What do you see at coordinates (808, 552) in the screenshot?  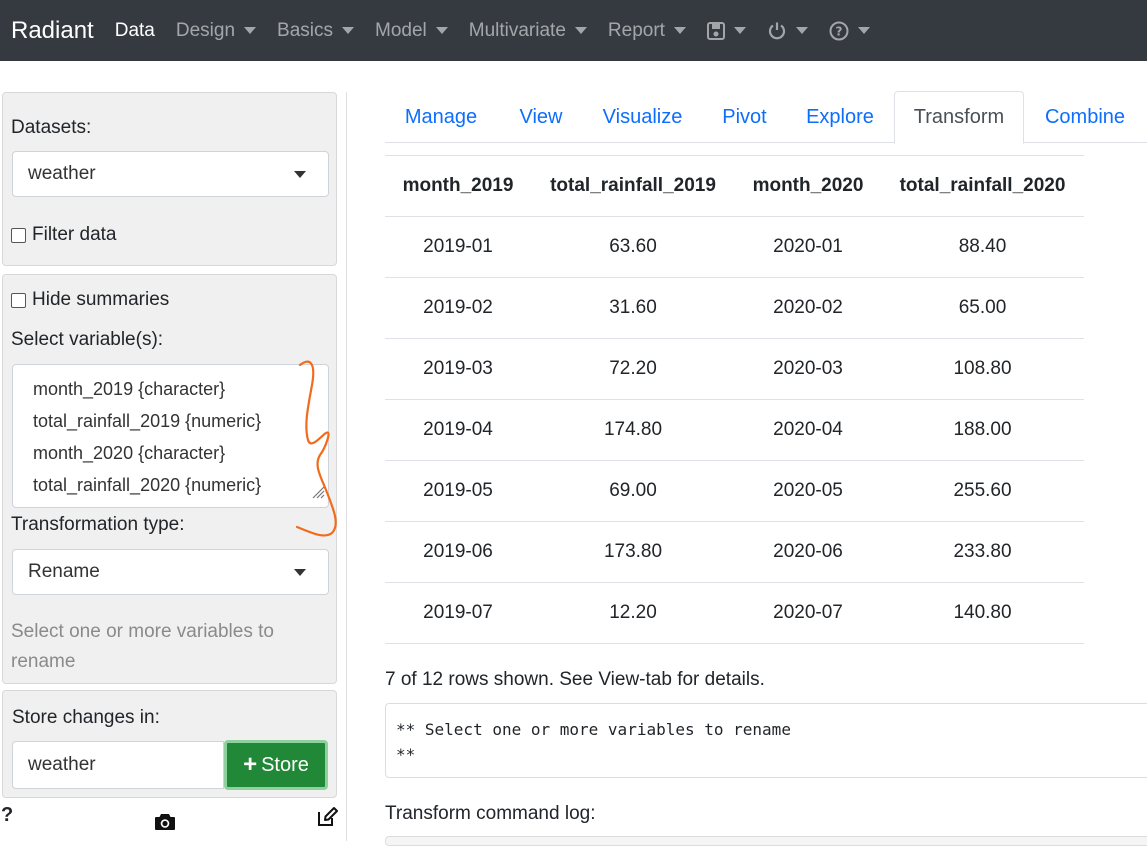 I see `table-cell: 2020-06` at bounding box center [808, 552].